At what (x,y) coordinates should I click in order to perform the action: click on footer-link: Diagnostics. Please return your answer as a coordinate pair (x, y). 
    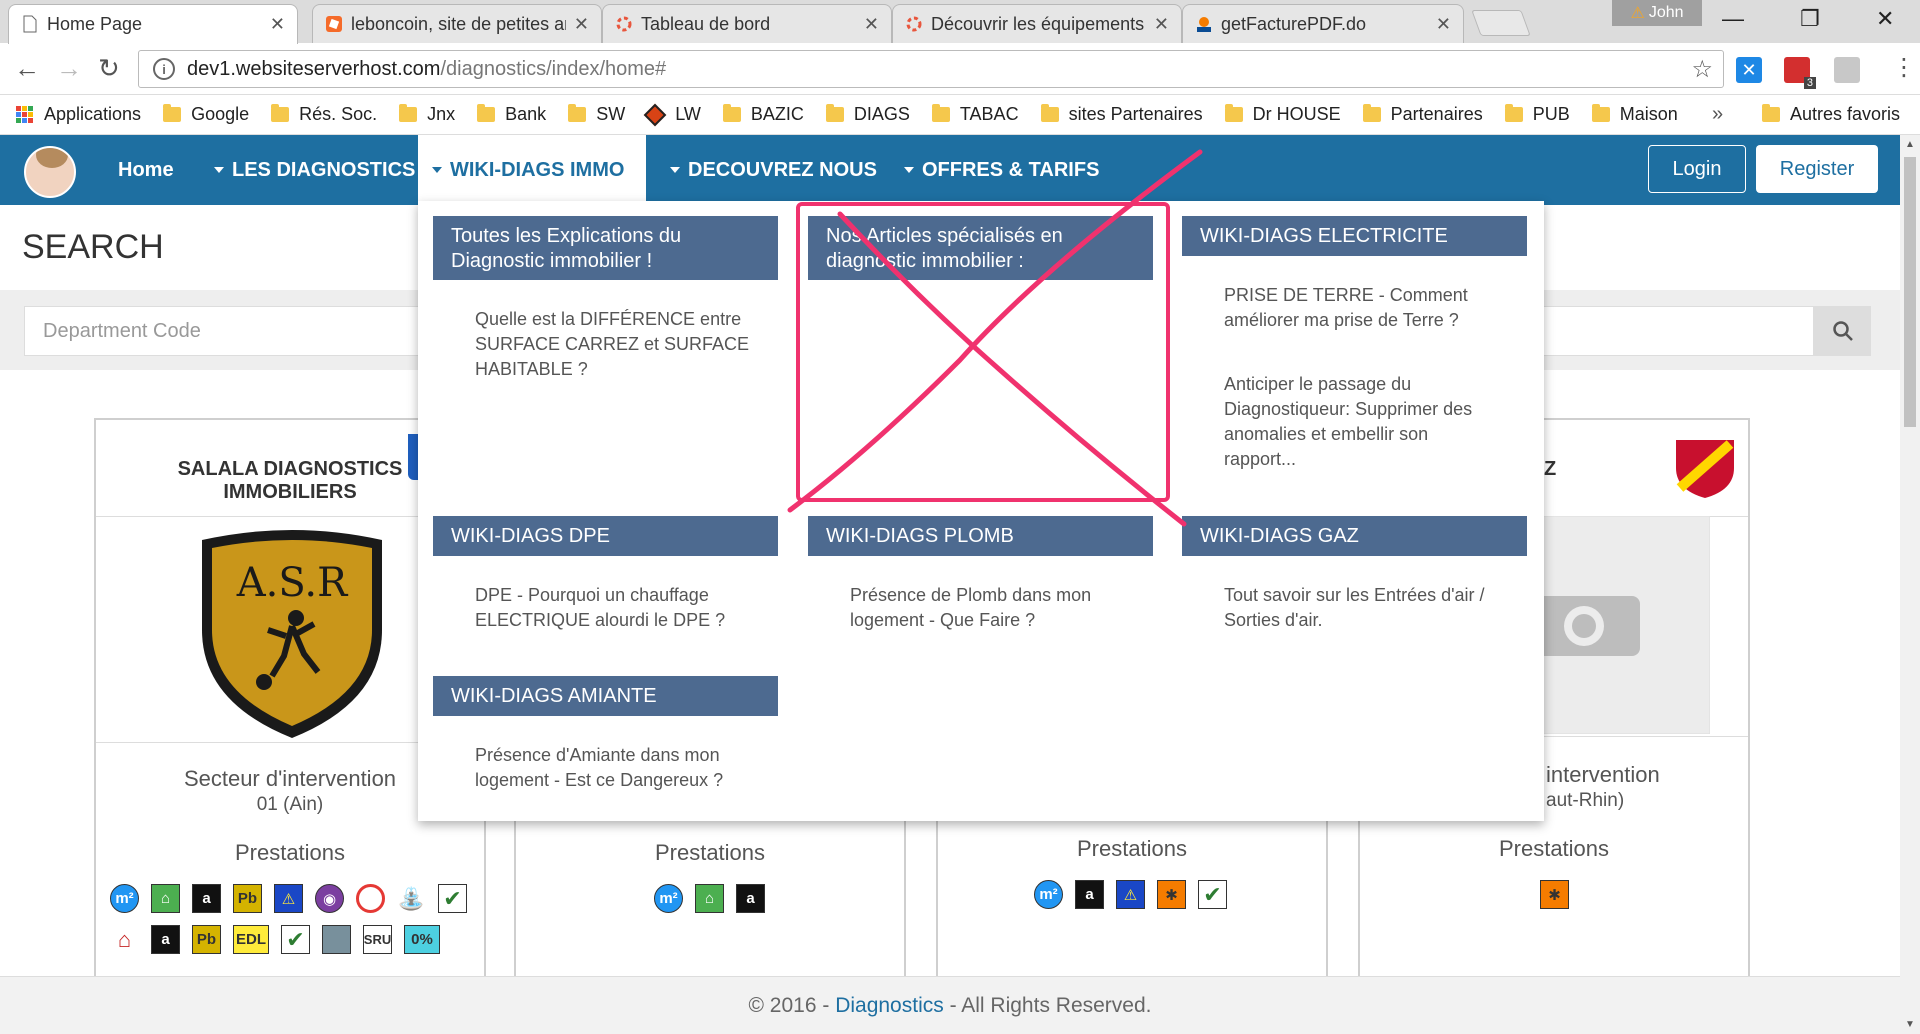
    Looking at the image, I should click on (889, 1006).